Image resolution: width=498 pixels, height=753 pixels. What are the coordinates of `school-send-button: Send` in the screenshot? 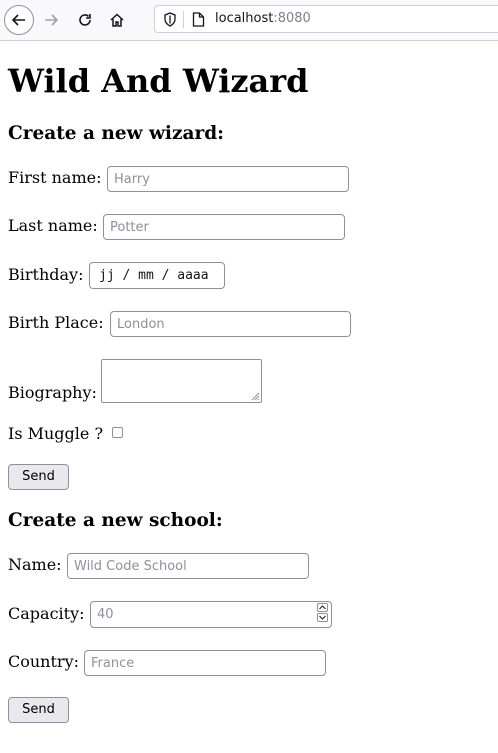 It's located at (38, 710).